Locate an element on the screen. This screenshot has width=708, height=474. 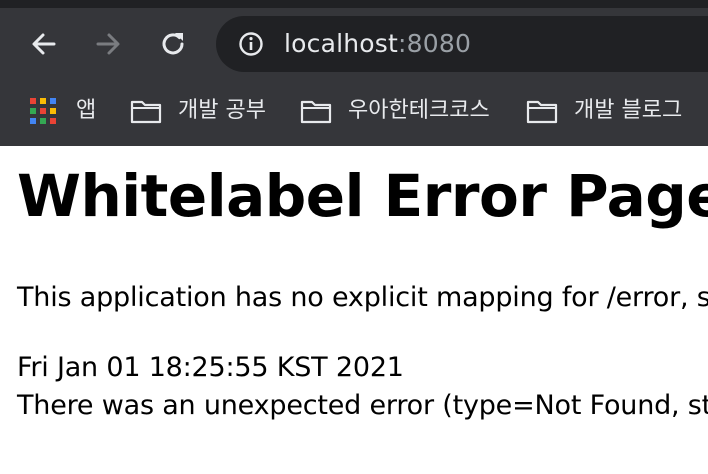
bookmark-woowa-techcourse: 우아한테크코스 is located at coordinates (395, 111).